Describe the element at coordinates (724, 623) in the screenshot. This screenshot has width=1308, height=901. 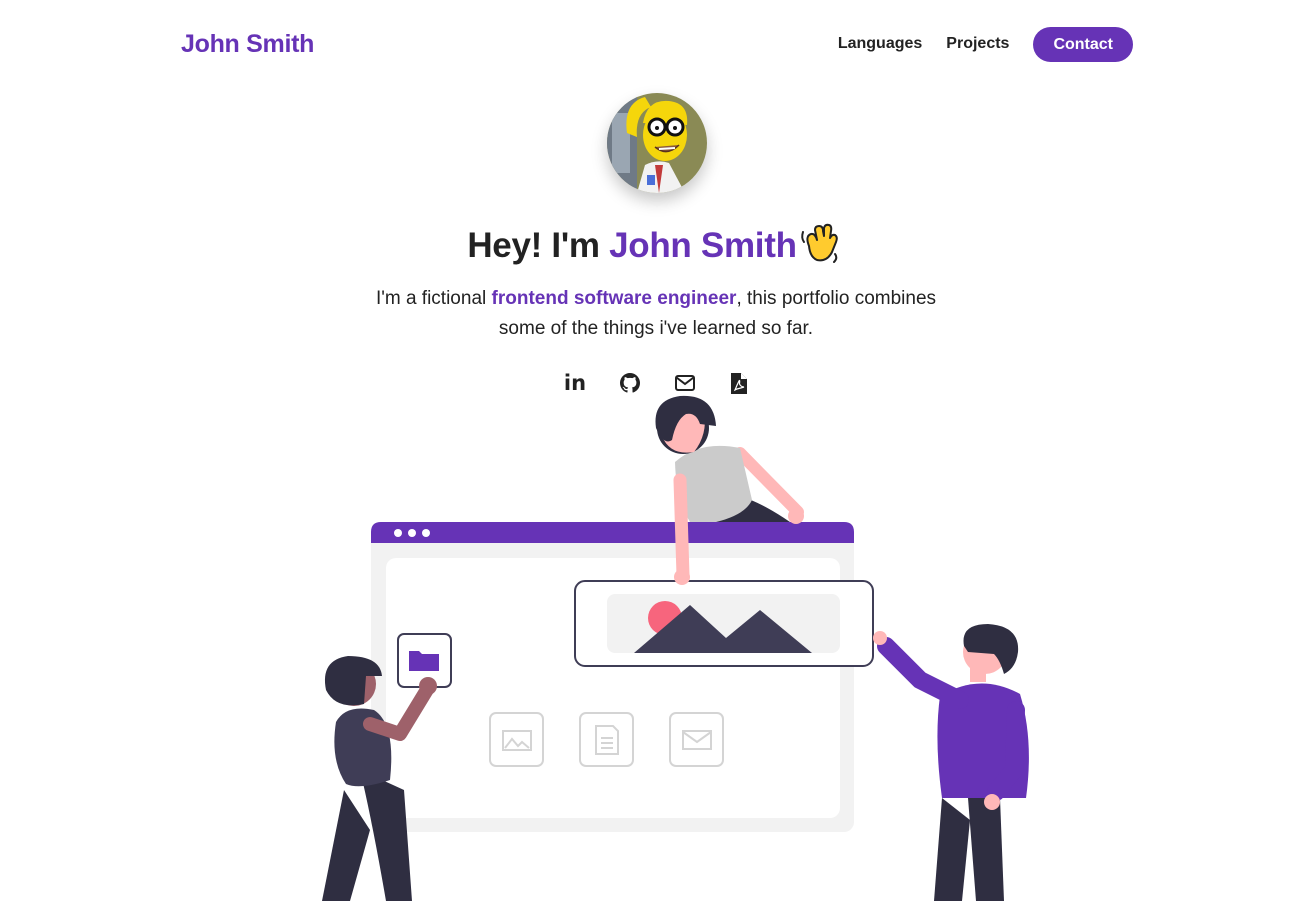
I see `image-card-illustration` at that location.